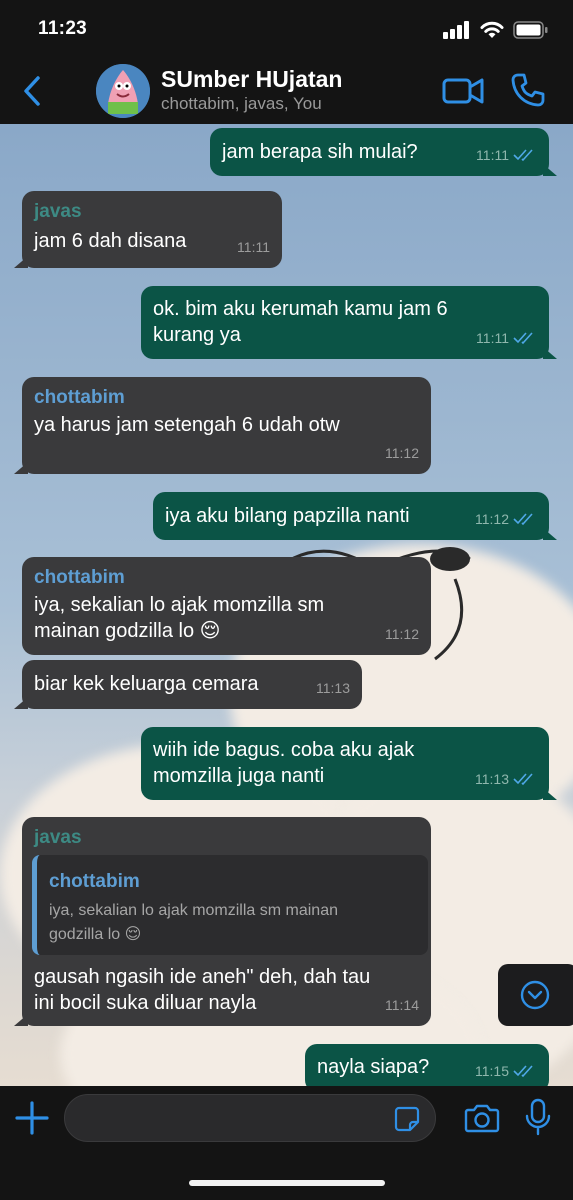 The image size is (573, 1200). What do you see at coordinates (146, 684) in the screenshot?
I see `message-text: biar kek keluarga cemara` at bounding box center [146, 684].